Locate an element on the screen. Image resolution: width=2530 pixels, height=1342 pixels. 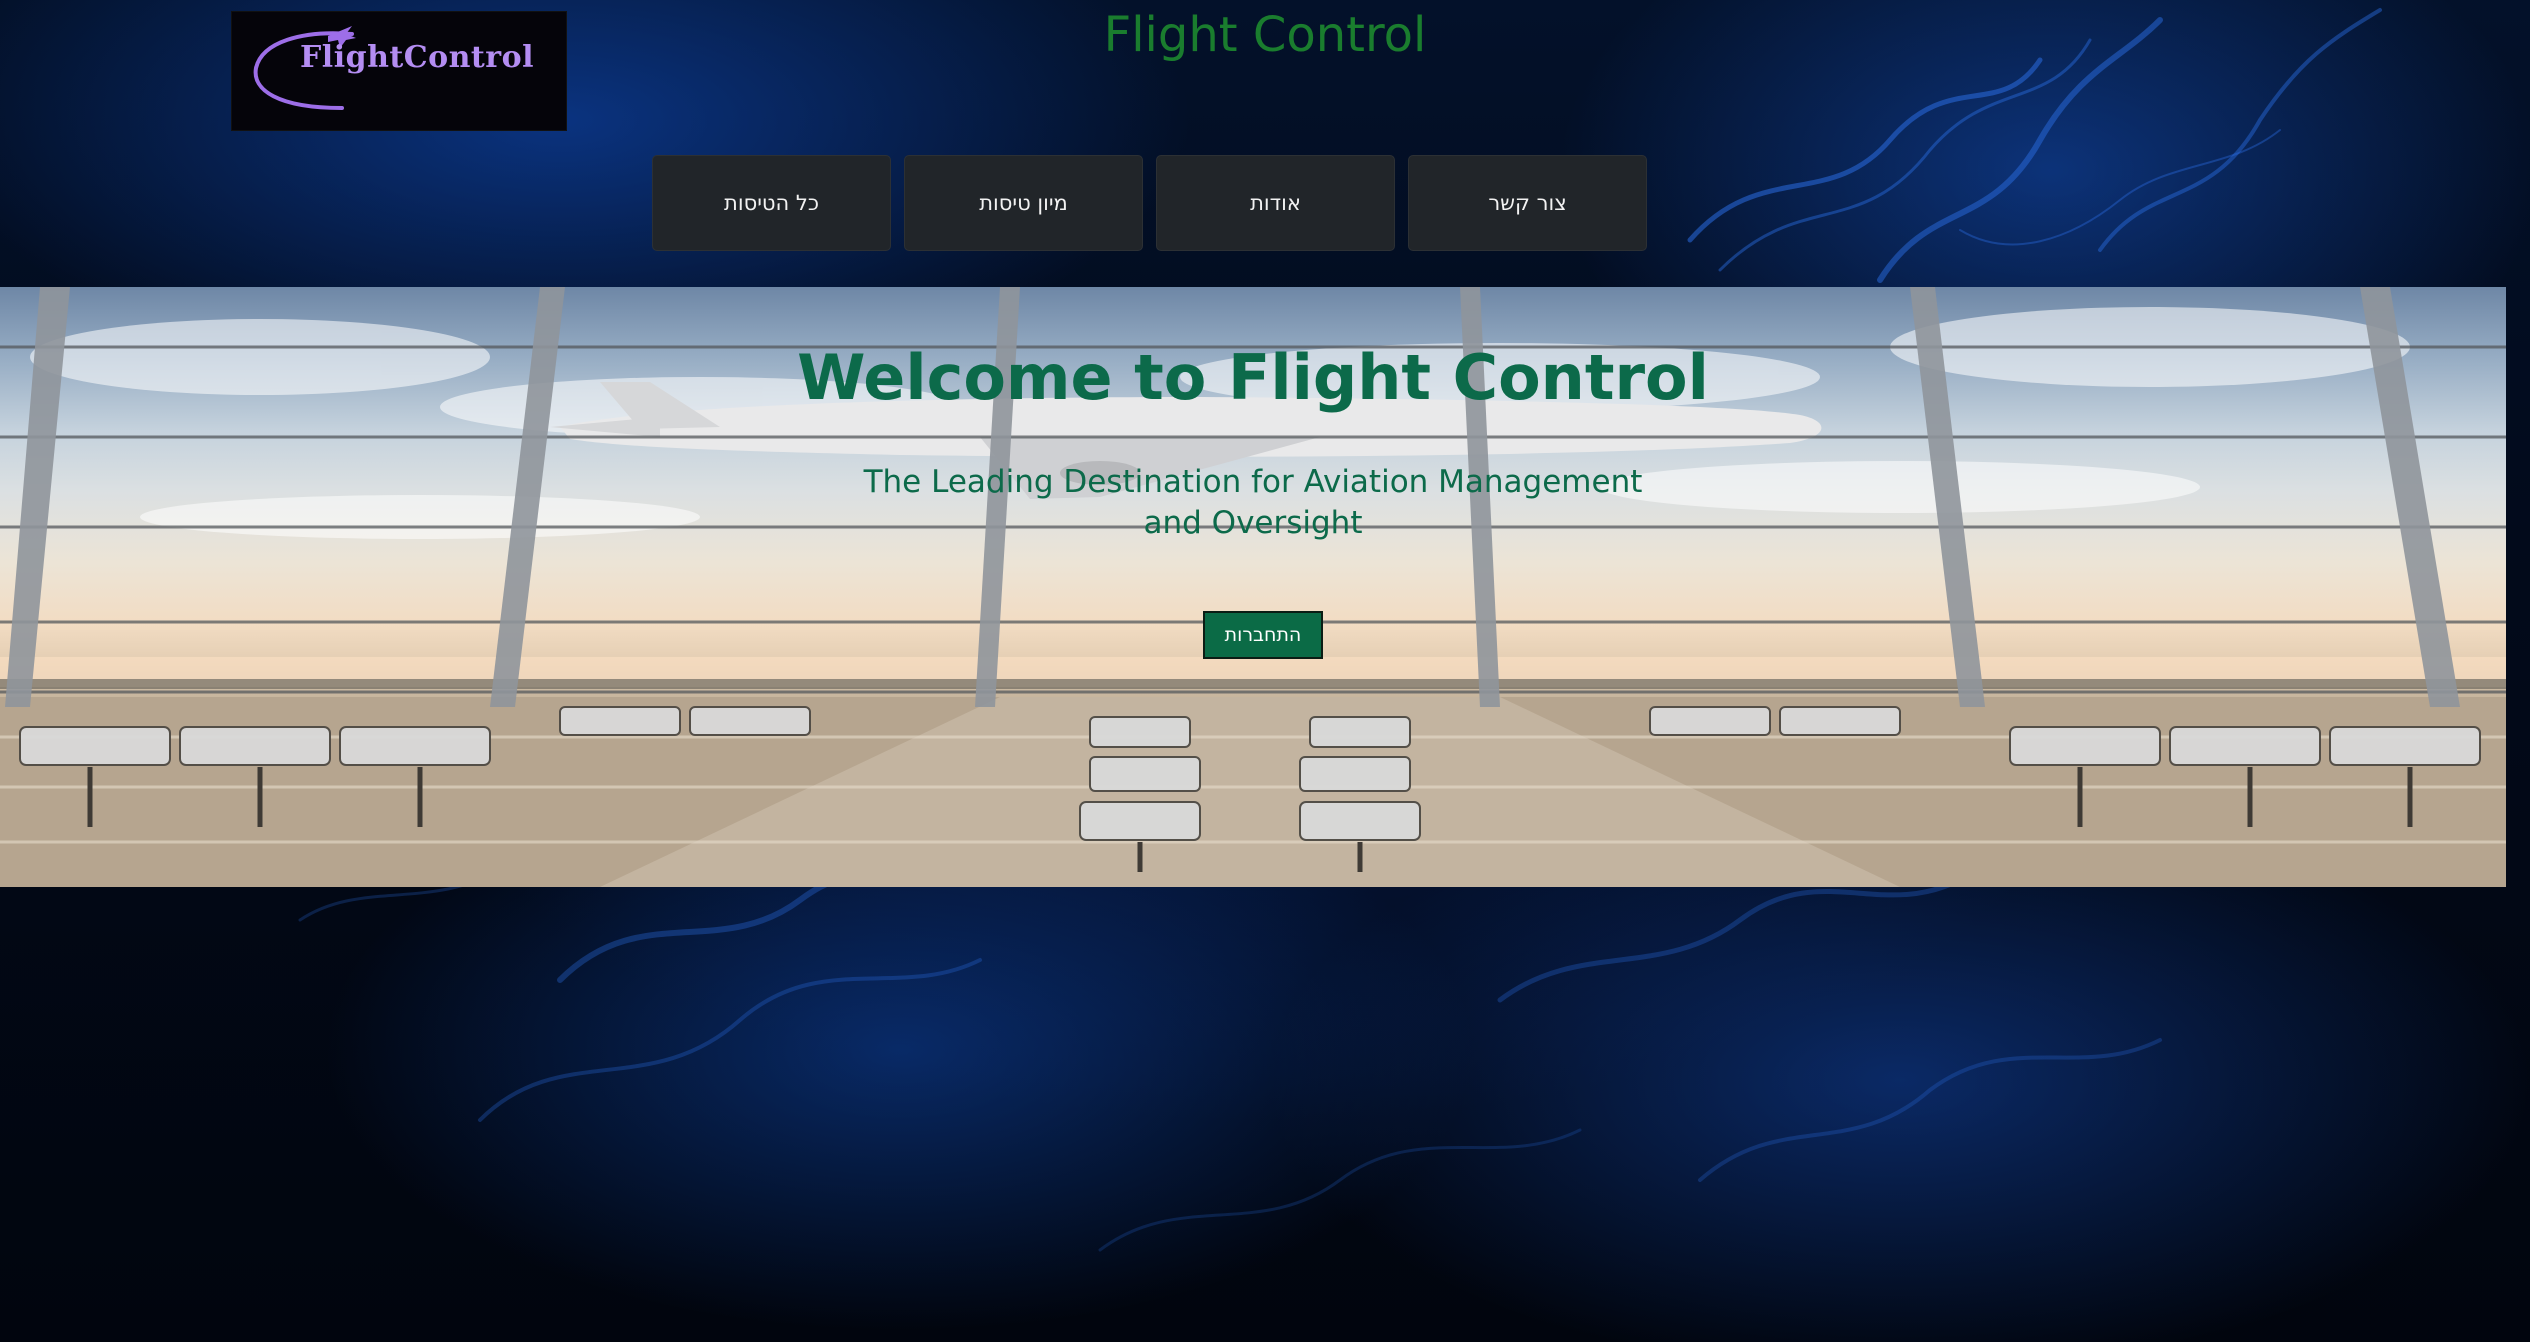
main-nav: צור קשר אודות מיון טיסות כל הטיסות is located at coordinates (1149, 203).